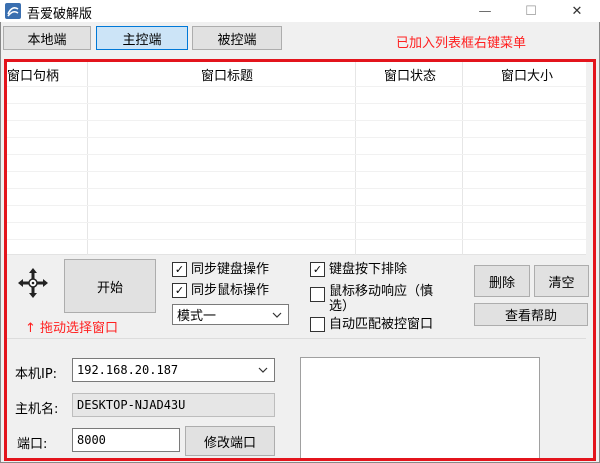  I want to click on maximize-icon: ☐, so click(531, 11).